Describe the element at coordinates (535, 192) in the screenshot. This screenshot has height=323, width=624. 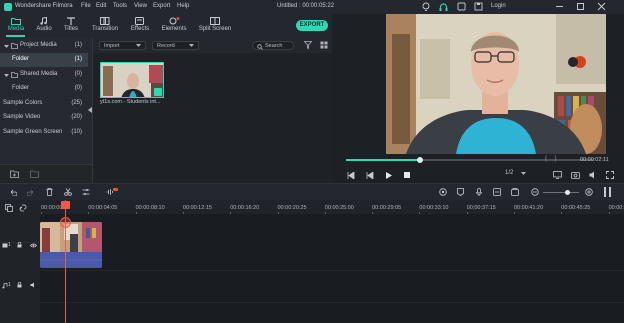
I see `zoom-out-icon` at that location.